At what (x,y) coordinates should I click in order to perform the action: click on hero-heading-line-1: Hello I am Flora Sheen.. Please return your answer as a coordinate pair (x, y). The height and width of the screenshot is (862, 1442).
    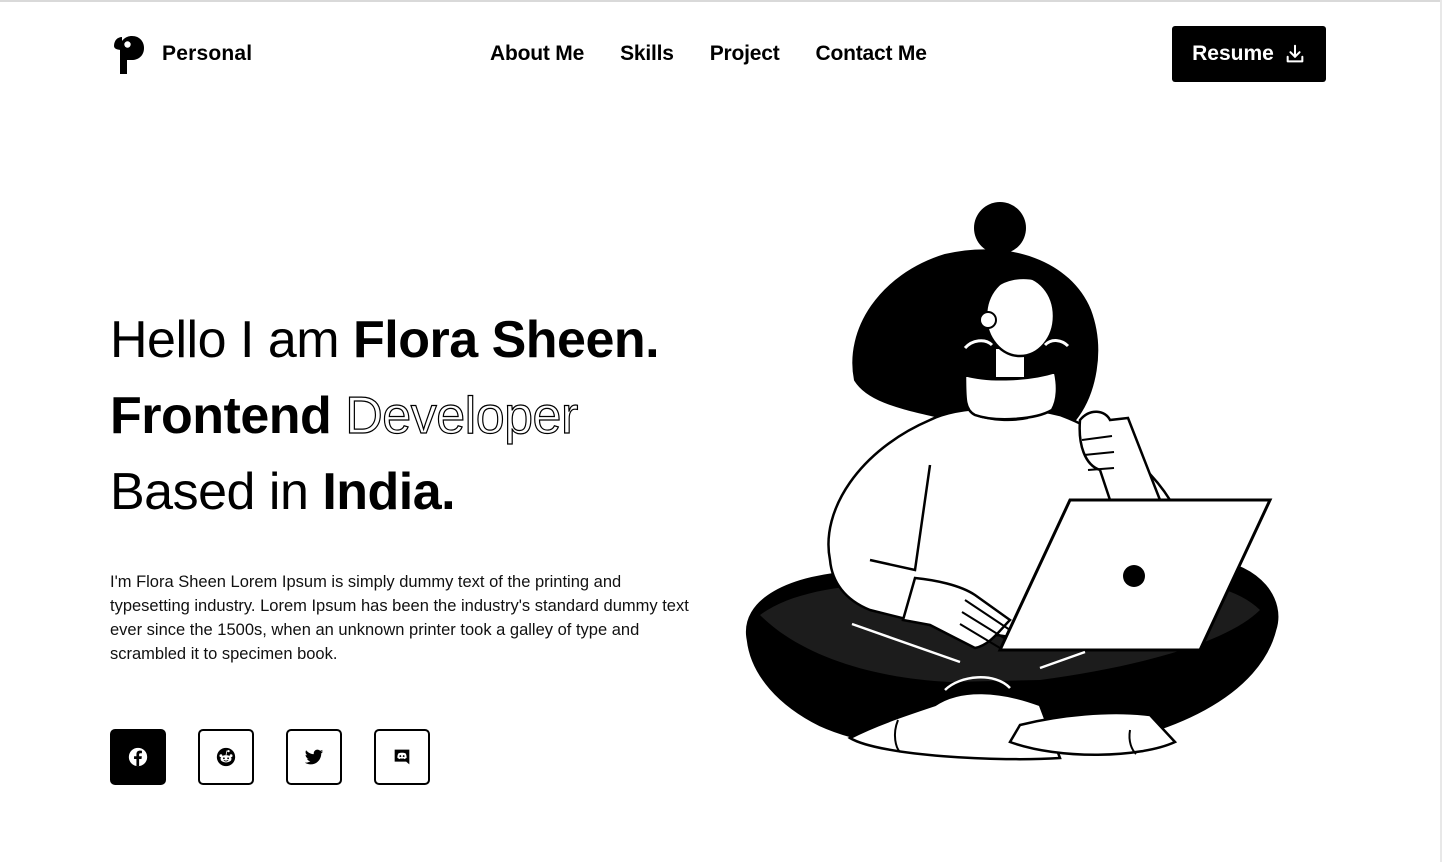
    Looking at the image, I should click on (385, 340).